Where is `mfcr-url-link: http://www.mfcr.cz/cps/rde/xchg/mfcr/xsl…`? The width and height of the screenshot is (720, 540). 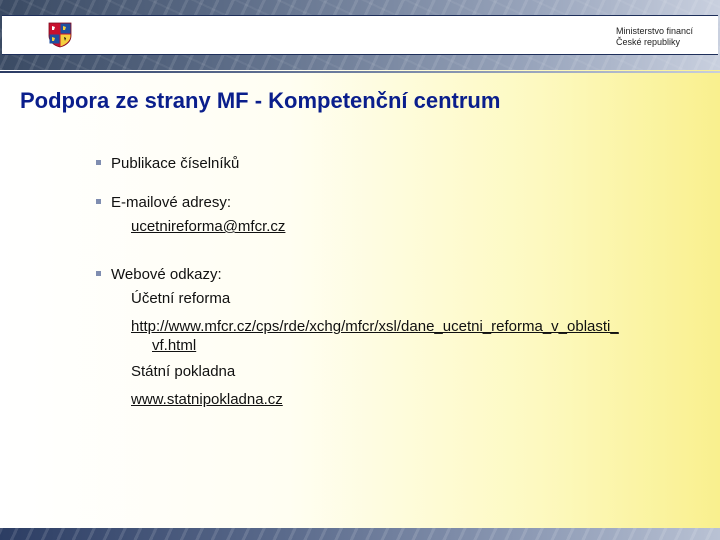 mfcr-url-link: http://www.mfcr.cz/cps/rde/xchg/mfcr/xsl… is located at coordinates (375, 326).